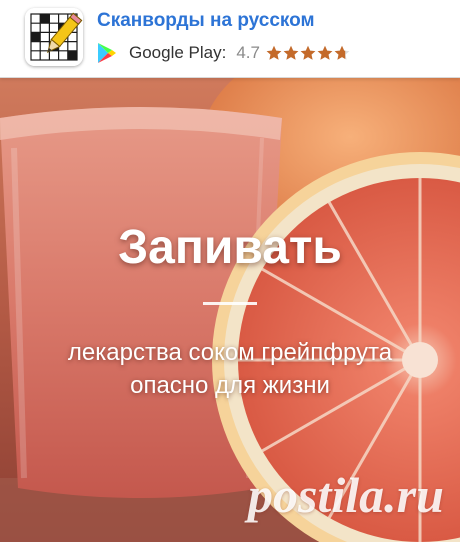  Describe the element at coordinates (178, 52) in the screenshot. I see `store-name: Google Play:` at that location.